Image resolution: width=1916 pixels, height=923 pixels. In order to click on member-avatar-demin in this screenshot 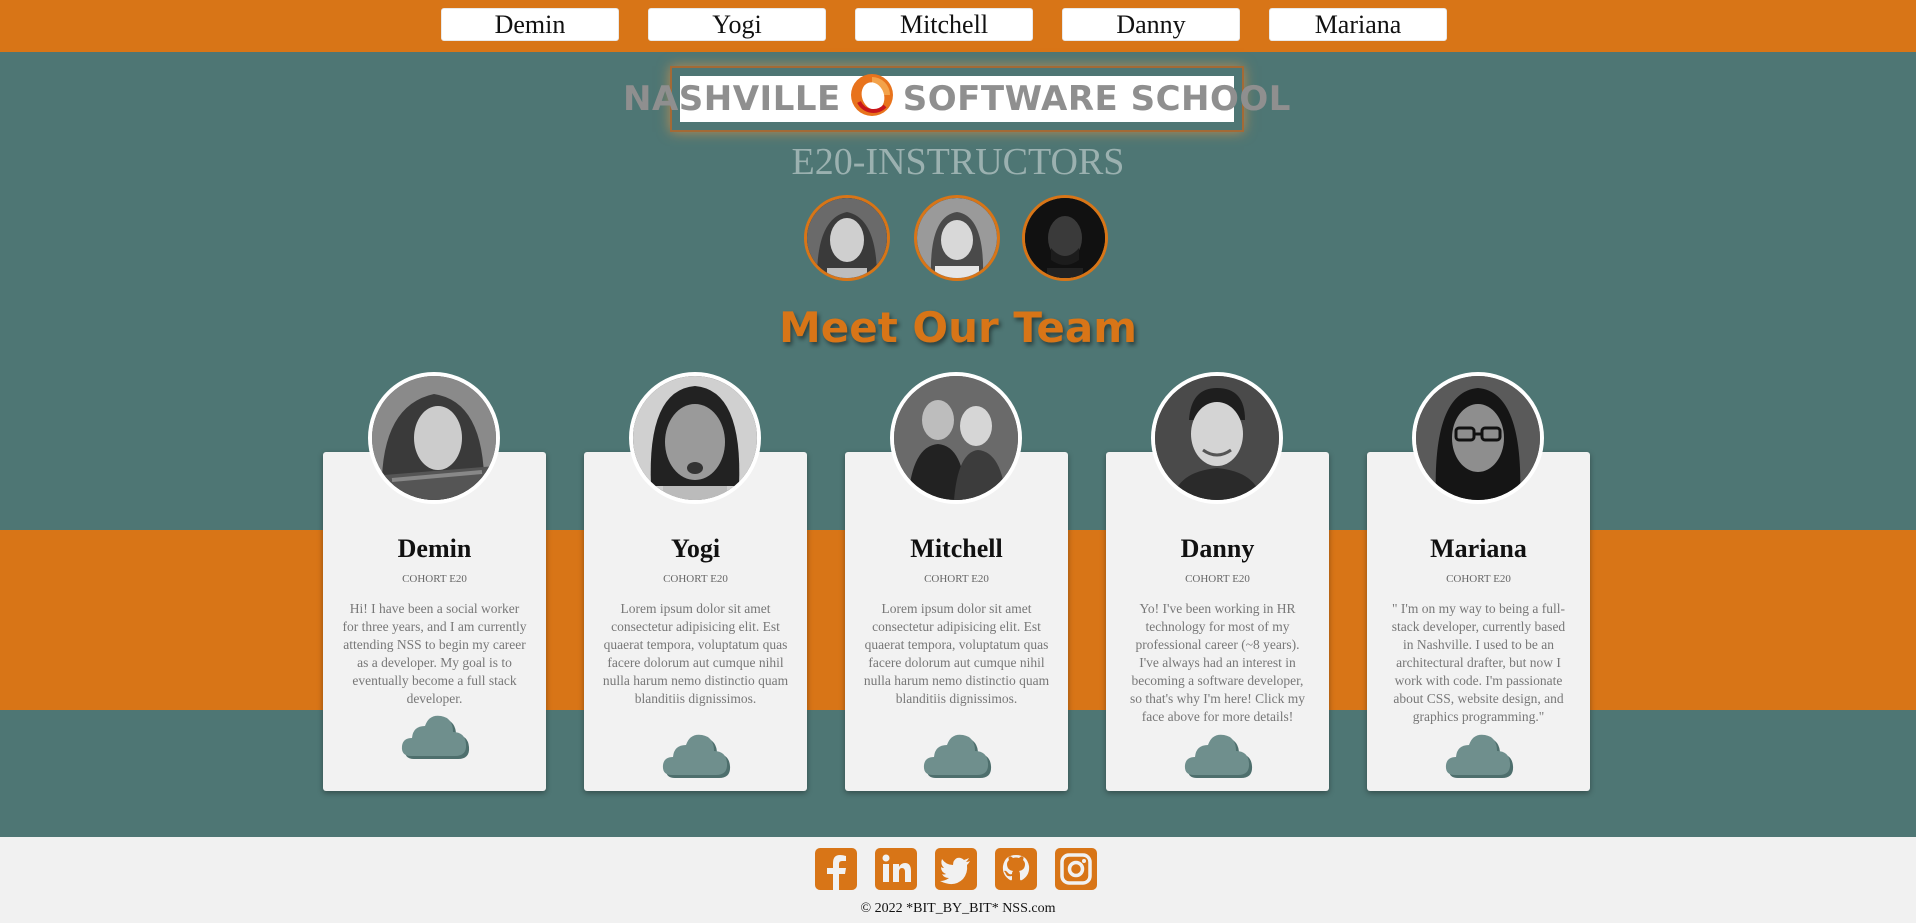, I will do `click(434, 438)`.